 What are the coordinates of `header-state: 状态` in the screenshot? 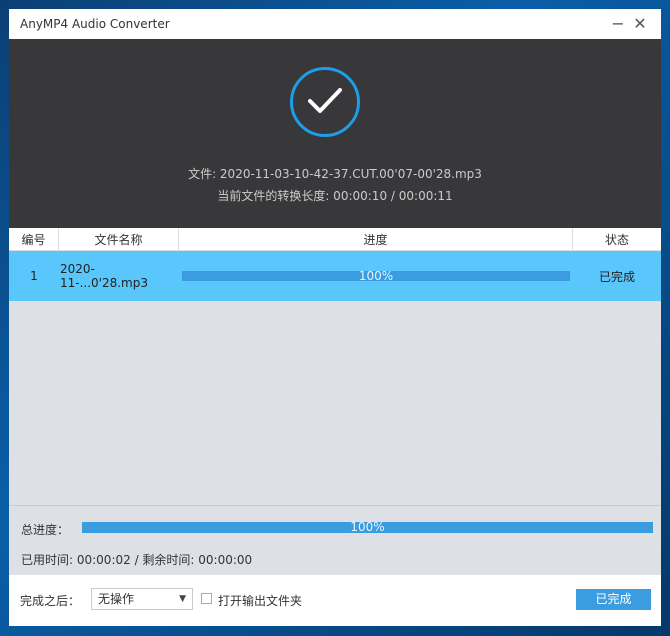 It's located at (616, 239).